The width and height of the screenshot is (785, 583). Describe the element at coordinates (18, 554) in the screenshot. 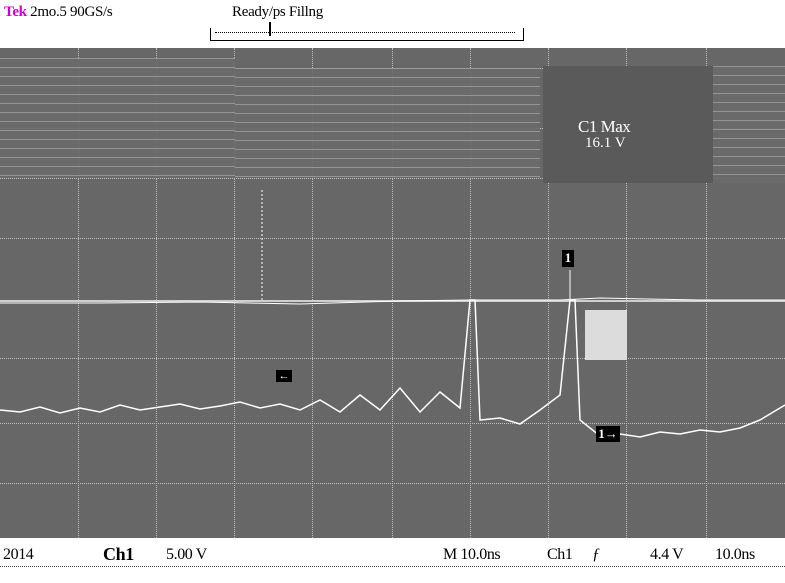

I see `status-left-readout: 2014` at that location.